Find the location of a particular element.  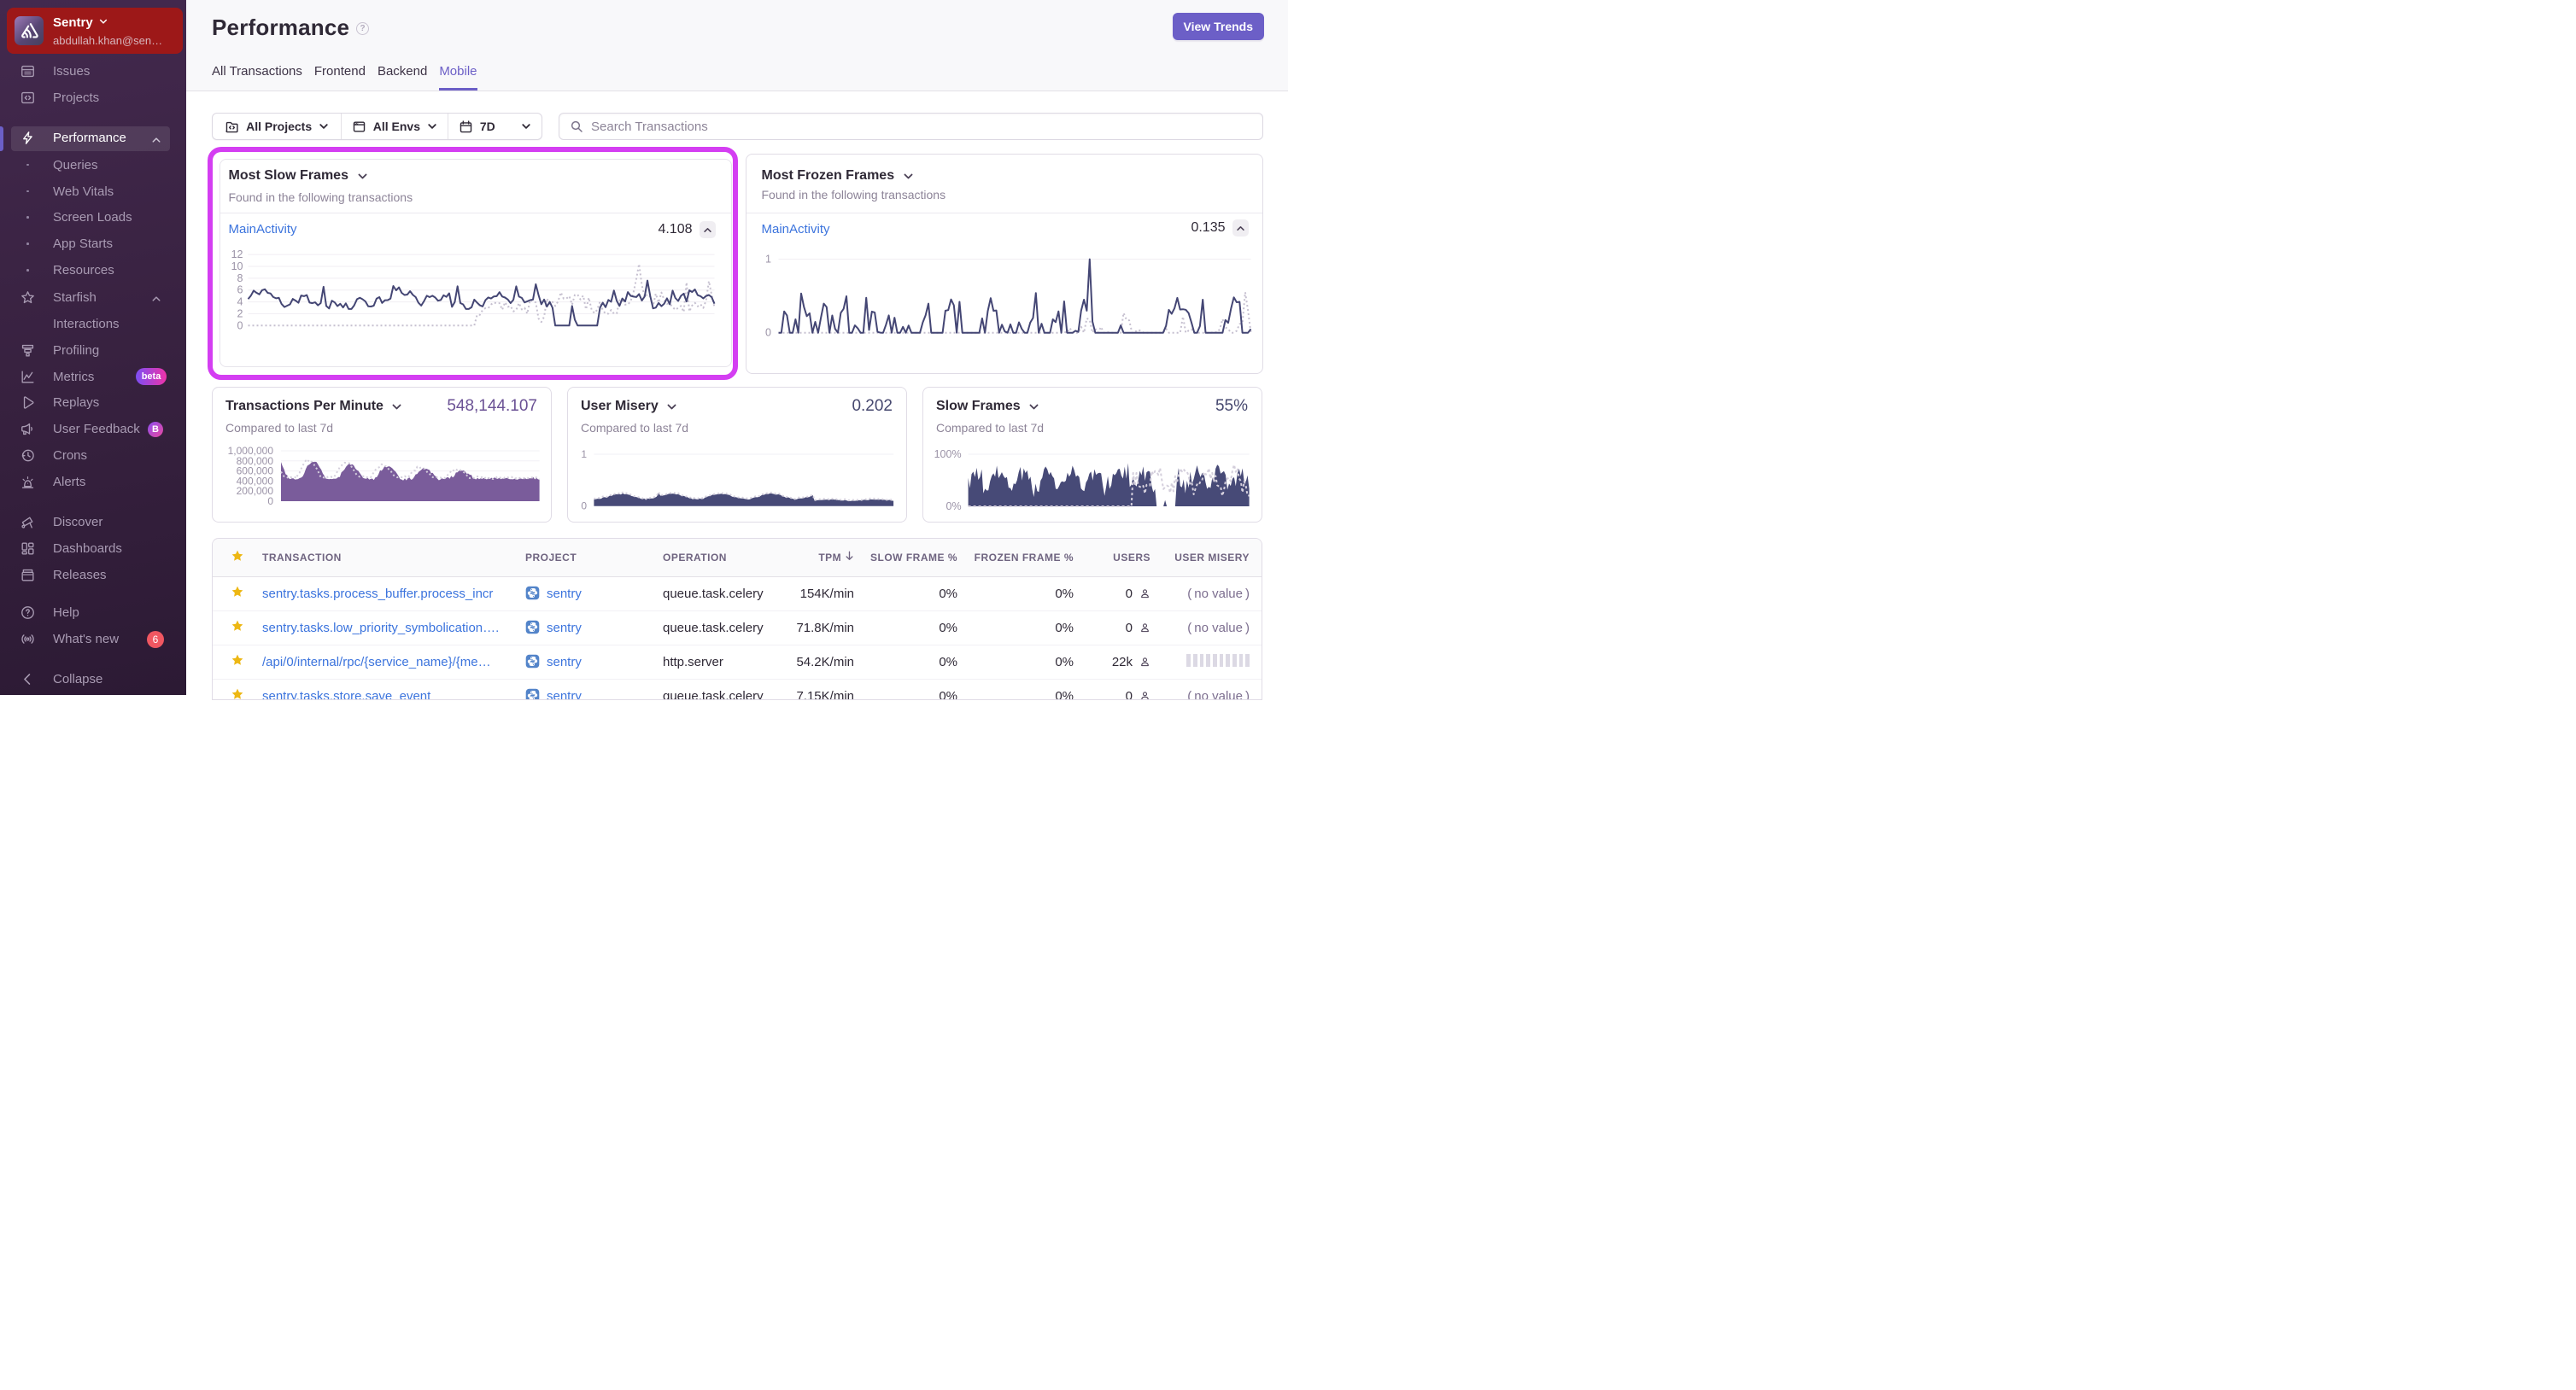

svg-text: 100% is located at coordinates (948, 454).